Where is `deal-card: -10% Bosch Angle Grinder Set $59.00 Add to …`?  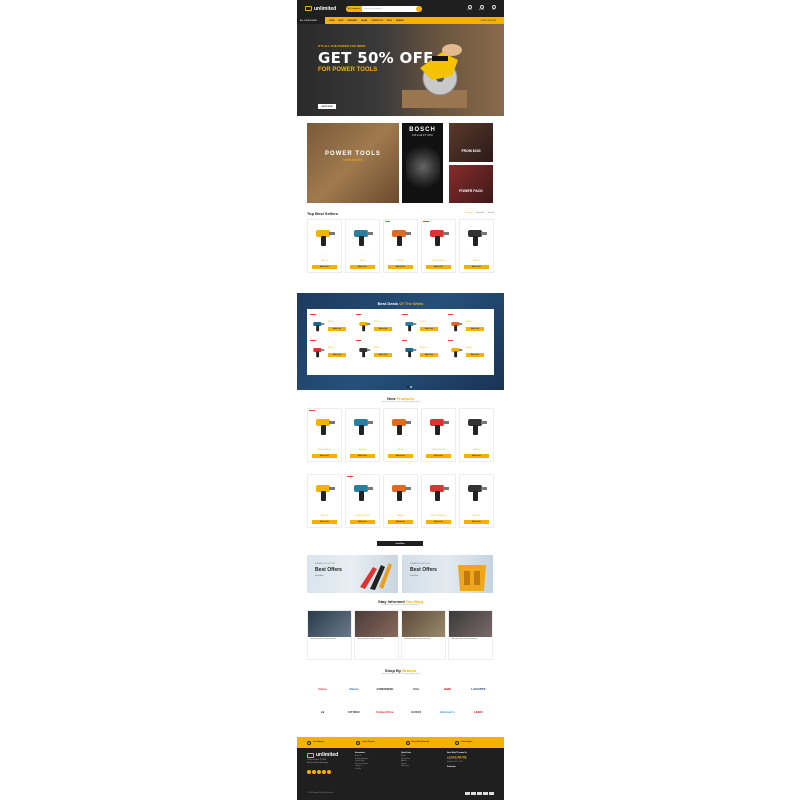
deal-card: -10% Bosch Angle Grinder Set $59.00 Add to … is located at coordinates (332, 351).